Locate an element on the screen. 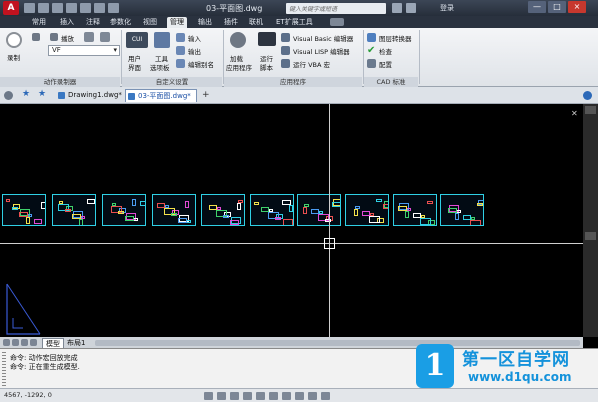 The height and width of the screenshot is (402, 598). workspace-gear-icon is located at coordinates (312, 396).